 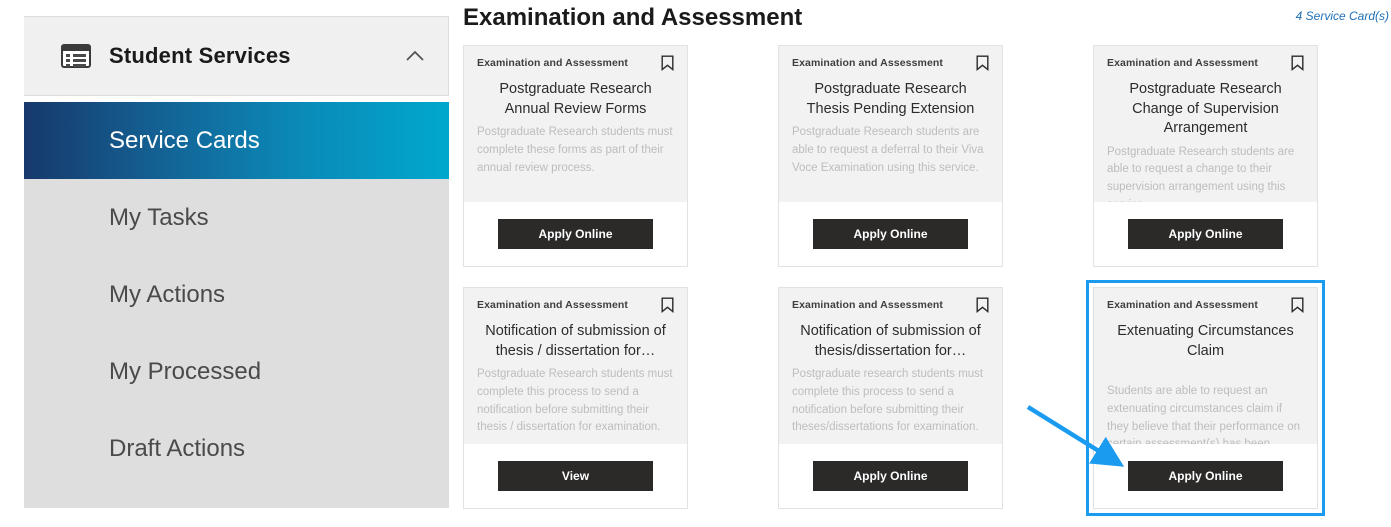 I want to click on page-title: Examination and Assessment, so click(x=633, y=17).